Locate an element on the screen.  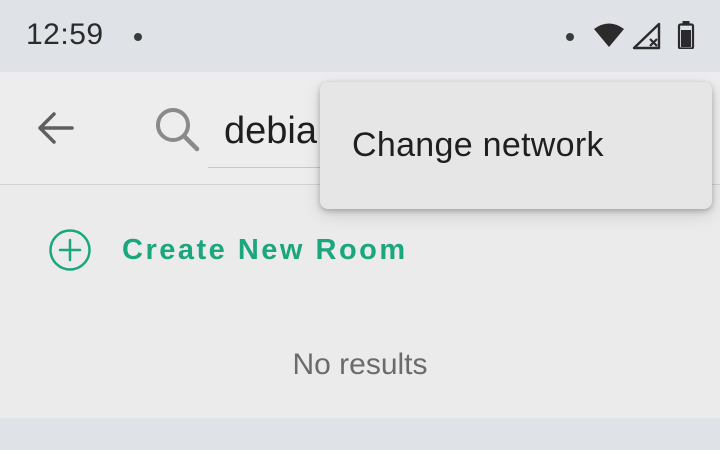
cell-signal-no-service-icon is located at coordinates (646, 36).